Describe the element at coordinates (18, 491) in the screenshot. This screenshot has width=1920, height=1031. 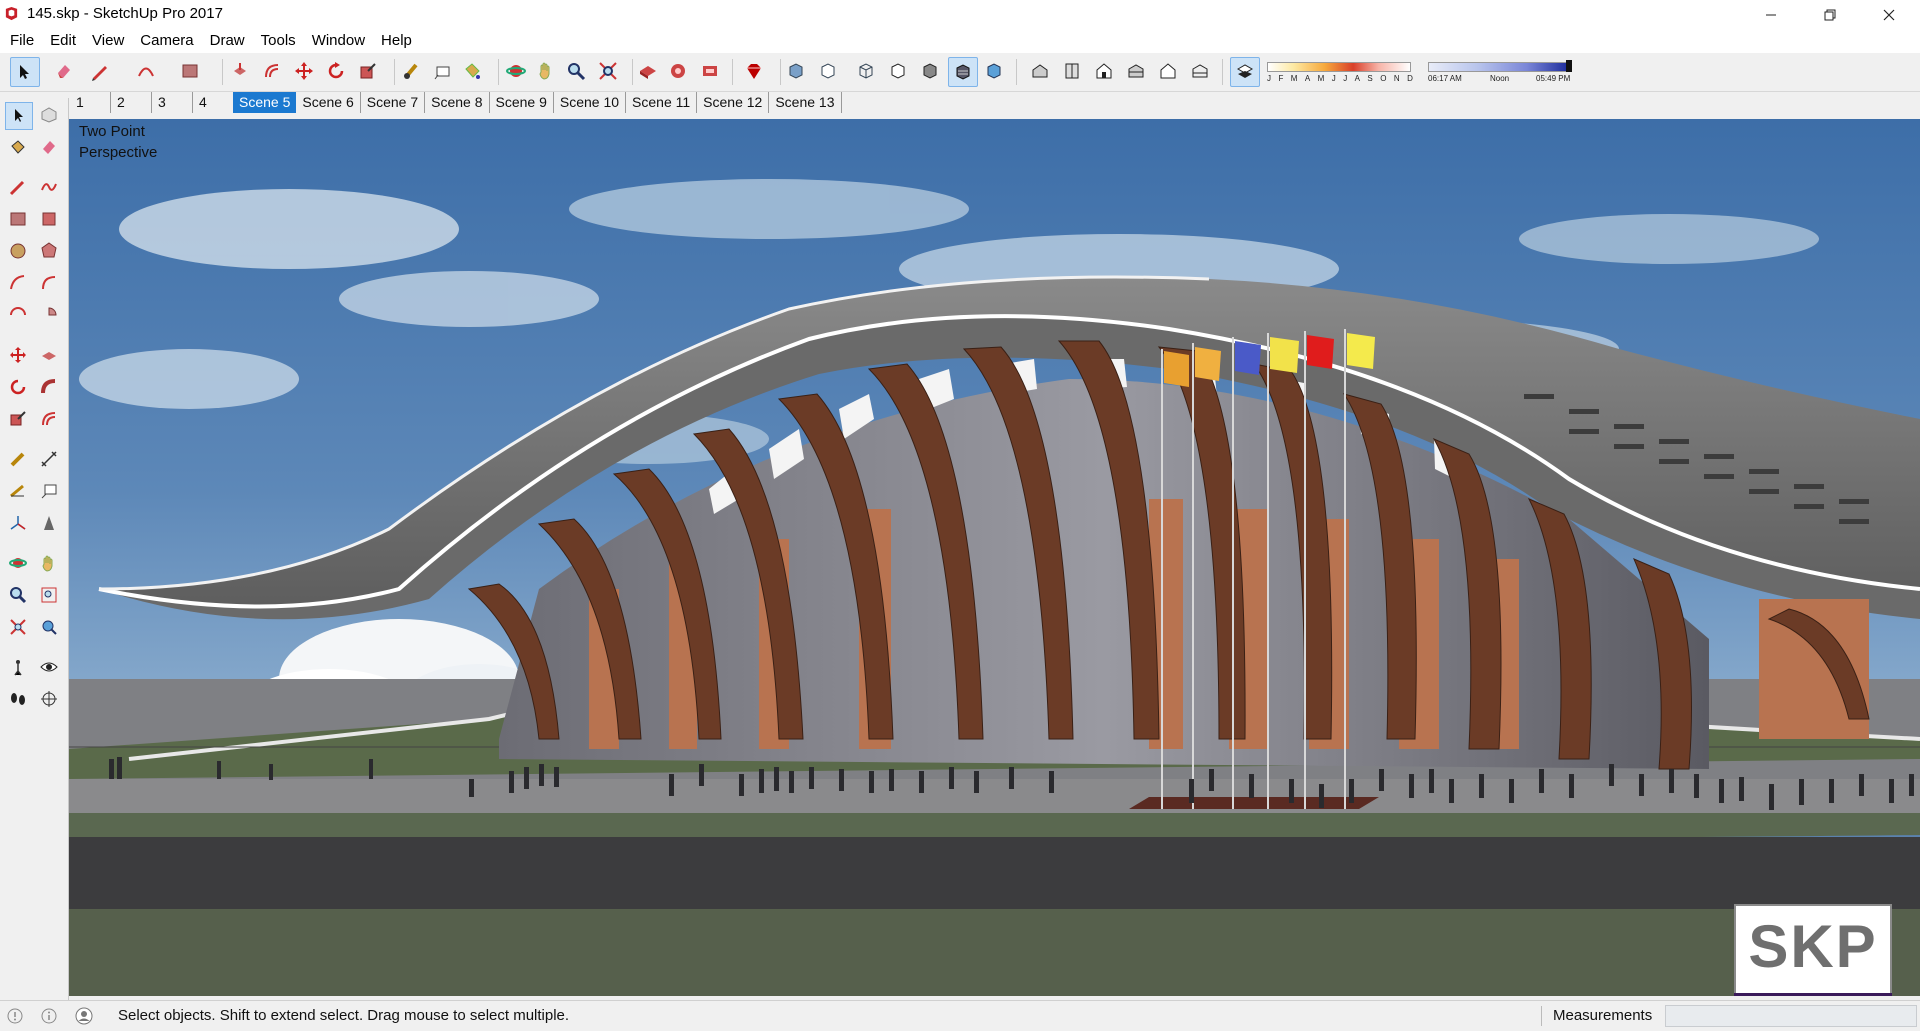
I see `protractor-tool` at that location.